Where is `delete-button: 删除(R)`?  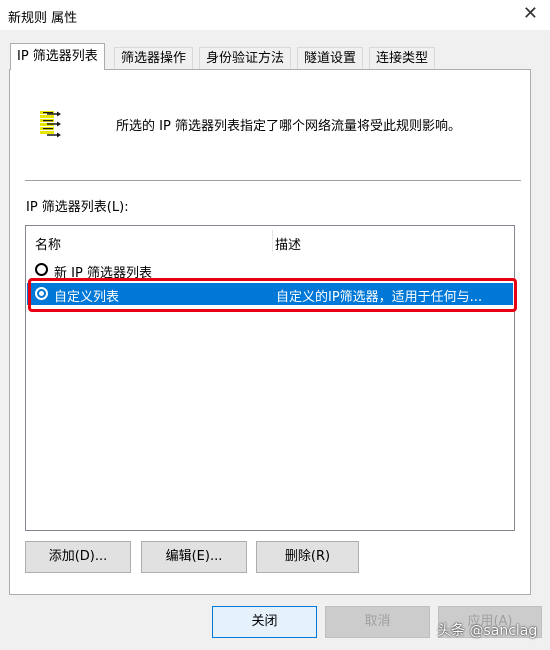 delete-button: 删除(R) is located at coordinates (307, 557).